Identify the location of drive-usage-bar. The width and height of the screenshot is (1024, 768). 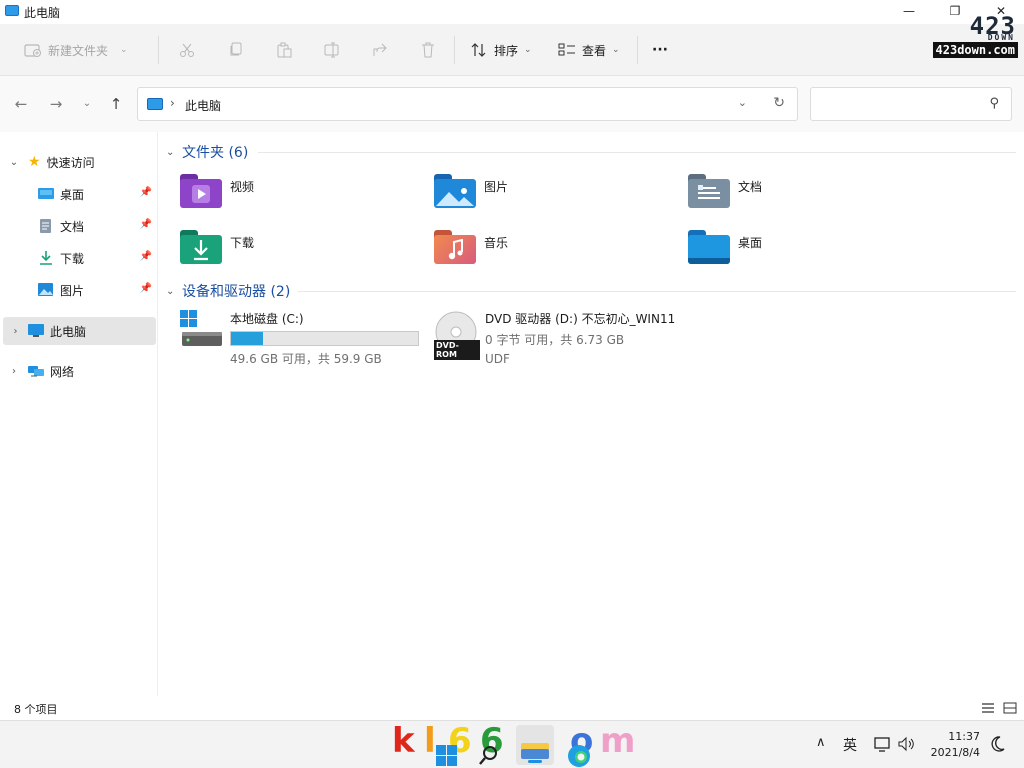
(324, 338).